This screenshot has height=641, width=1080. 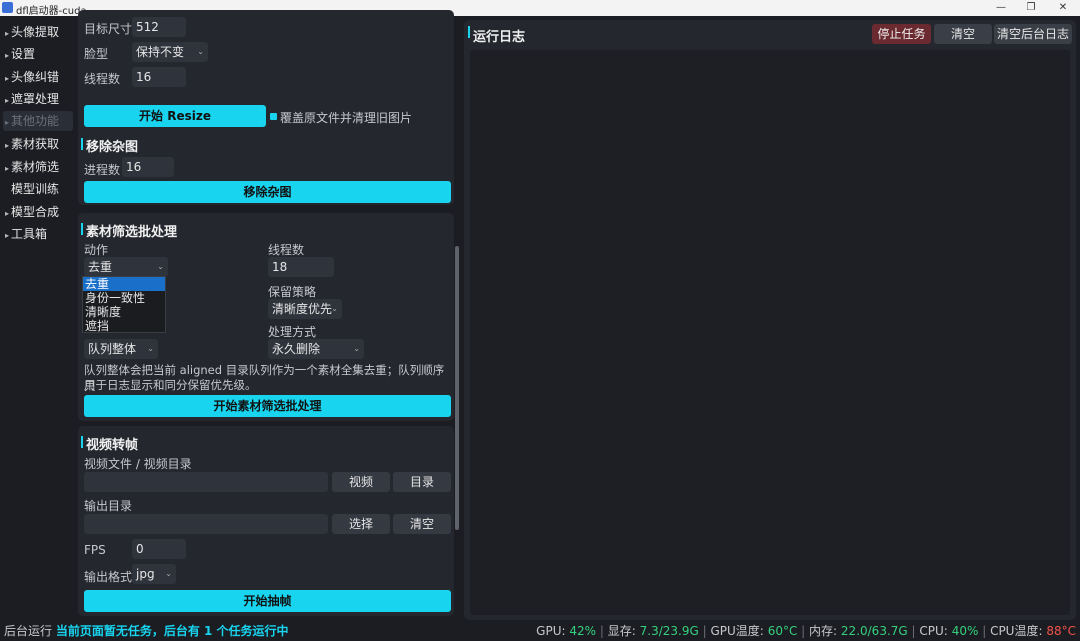 I want to click on face-type-select: 保持不变 ⌄, so click(x=170, y=52).